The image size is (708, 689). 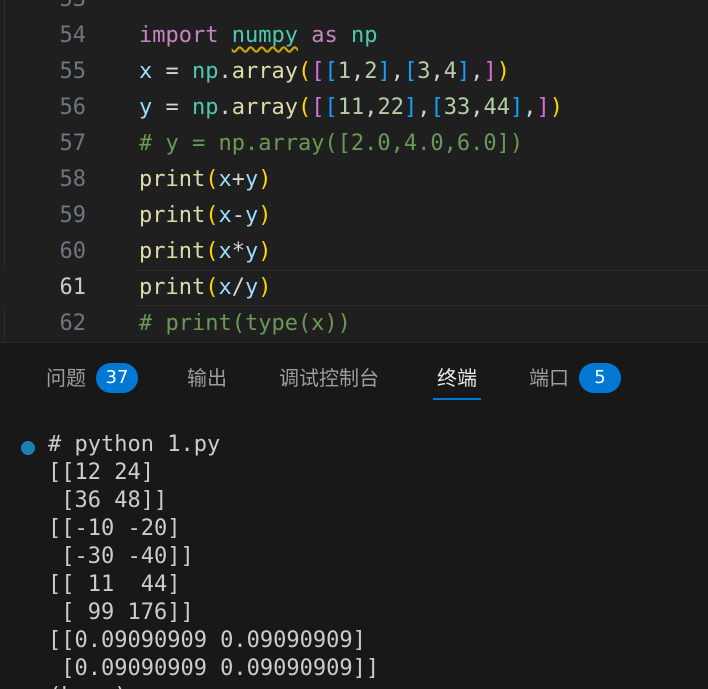 I want to click on code-text: x = np.array([[1,2],[3,4],]), so click(x=324, y=72).